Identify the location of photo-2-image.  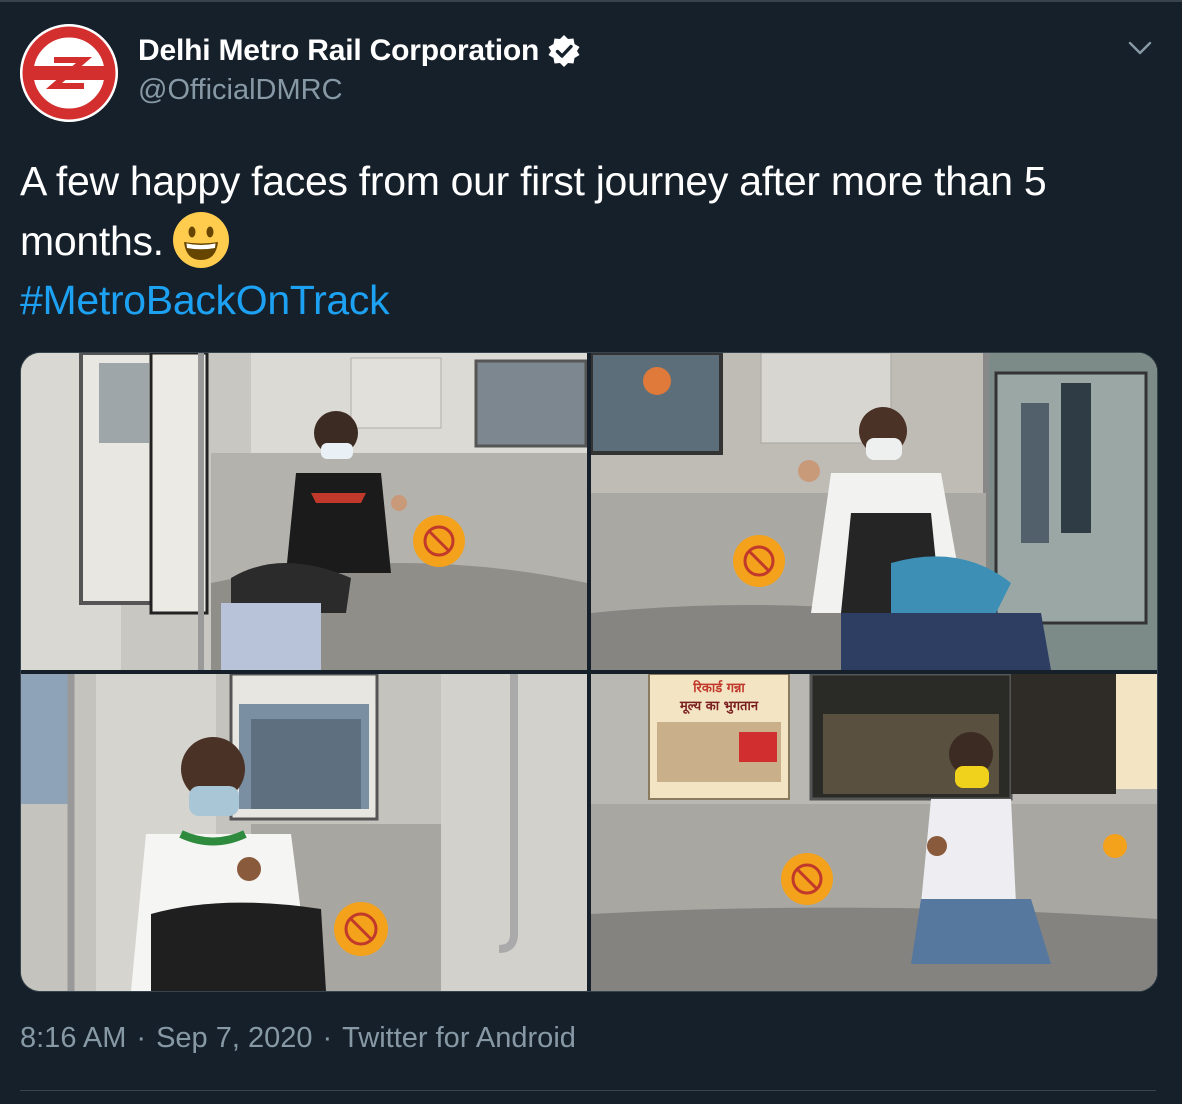
(874, 511).